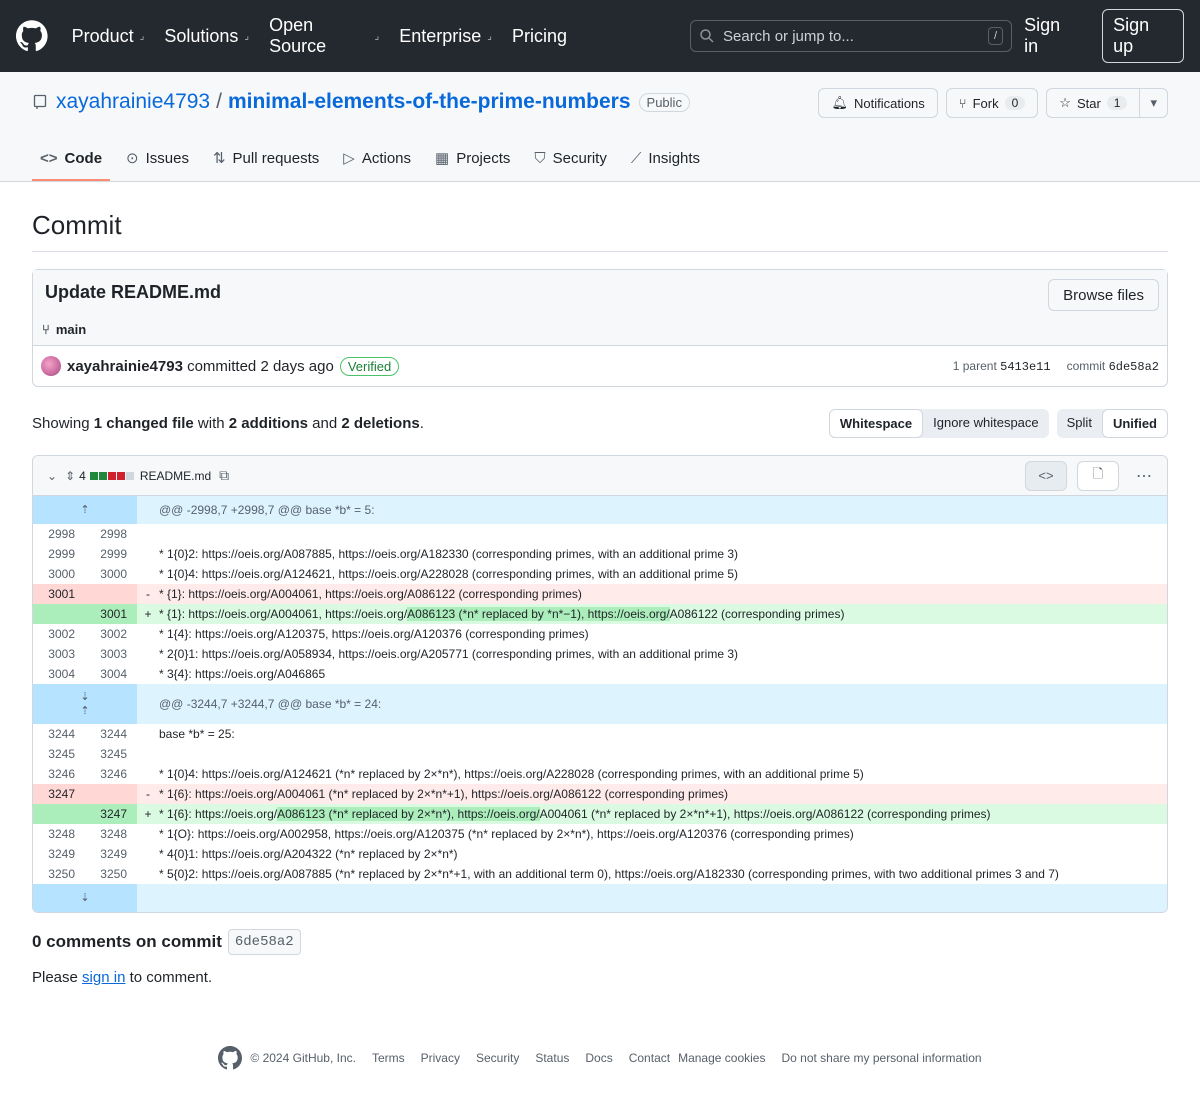 The image size is (1200, 1112). Describe the element at coordinates (111, 554) in the screenshot. I see `new-line-number: 2999` at that location.